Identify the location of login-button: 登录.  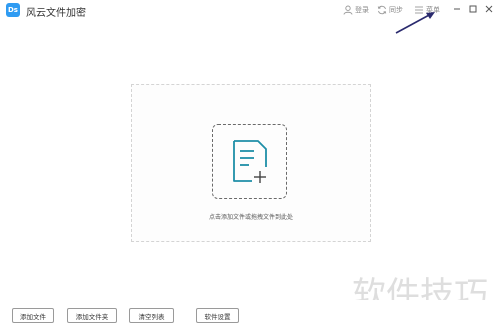
(356, 10).